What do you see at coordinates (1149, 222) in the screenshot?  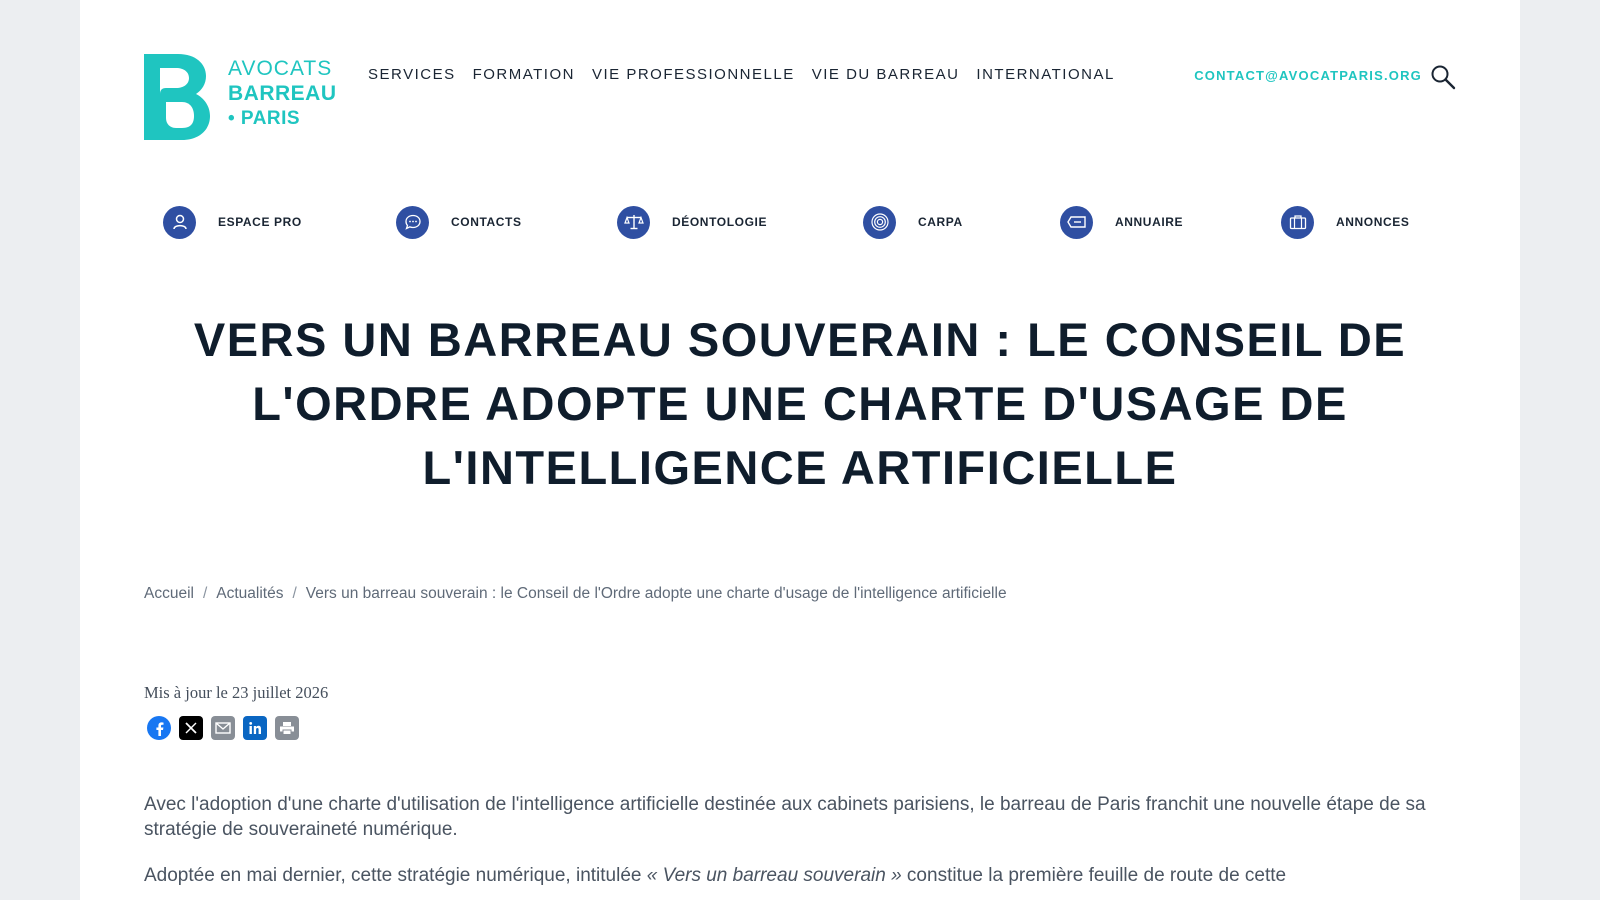 I see `quick-link-label: ANNUAIRE` at bounding box center [1149, 222].